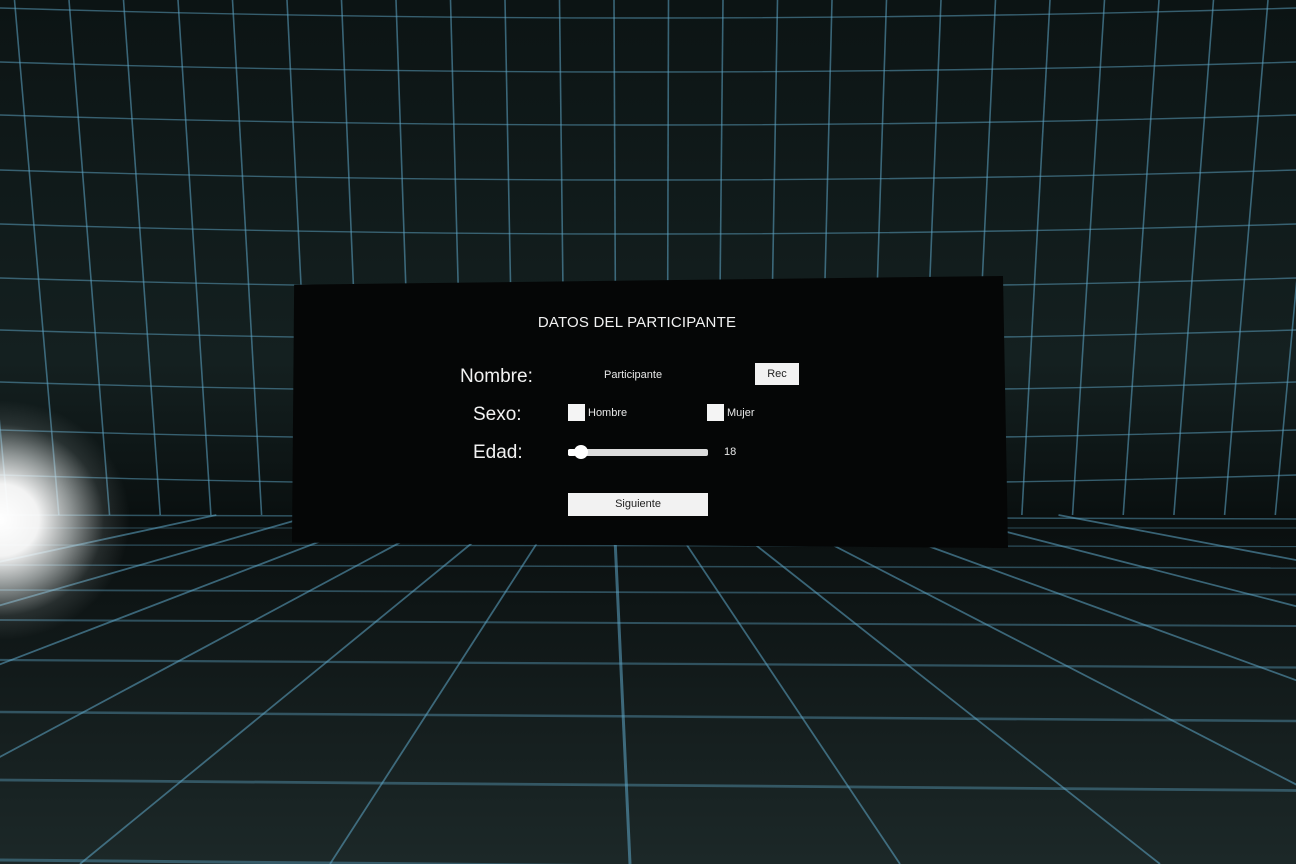  What do you see at coordinates (497, 414) in the screenshot?
I see `sexo-label: Sexo:` at bounding box center [497, 414].